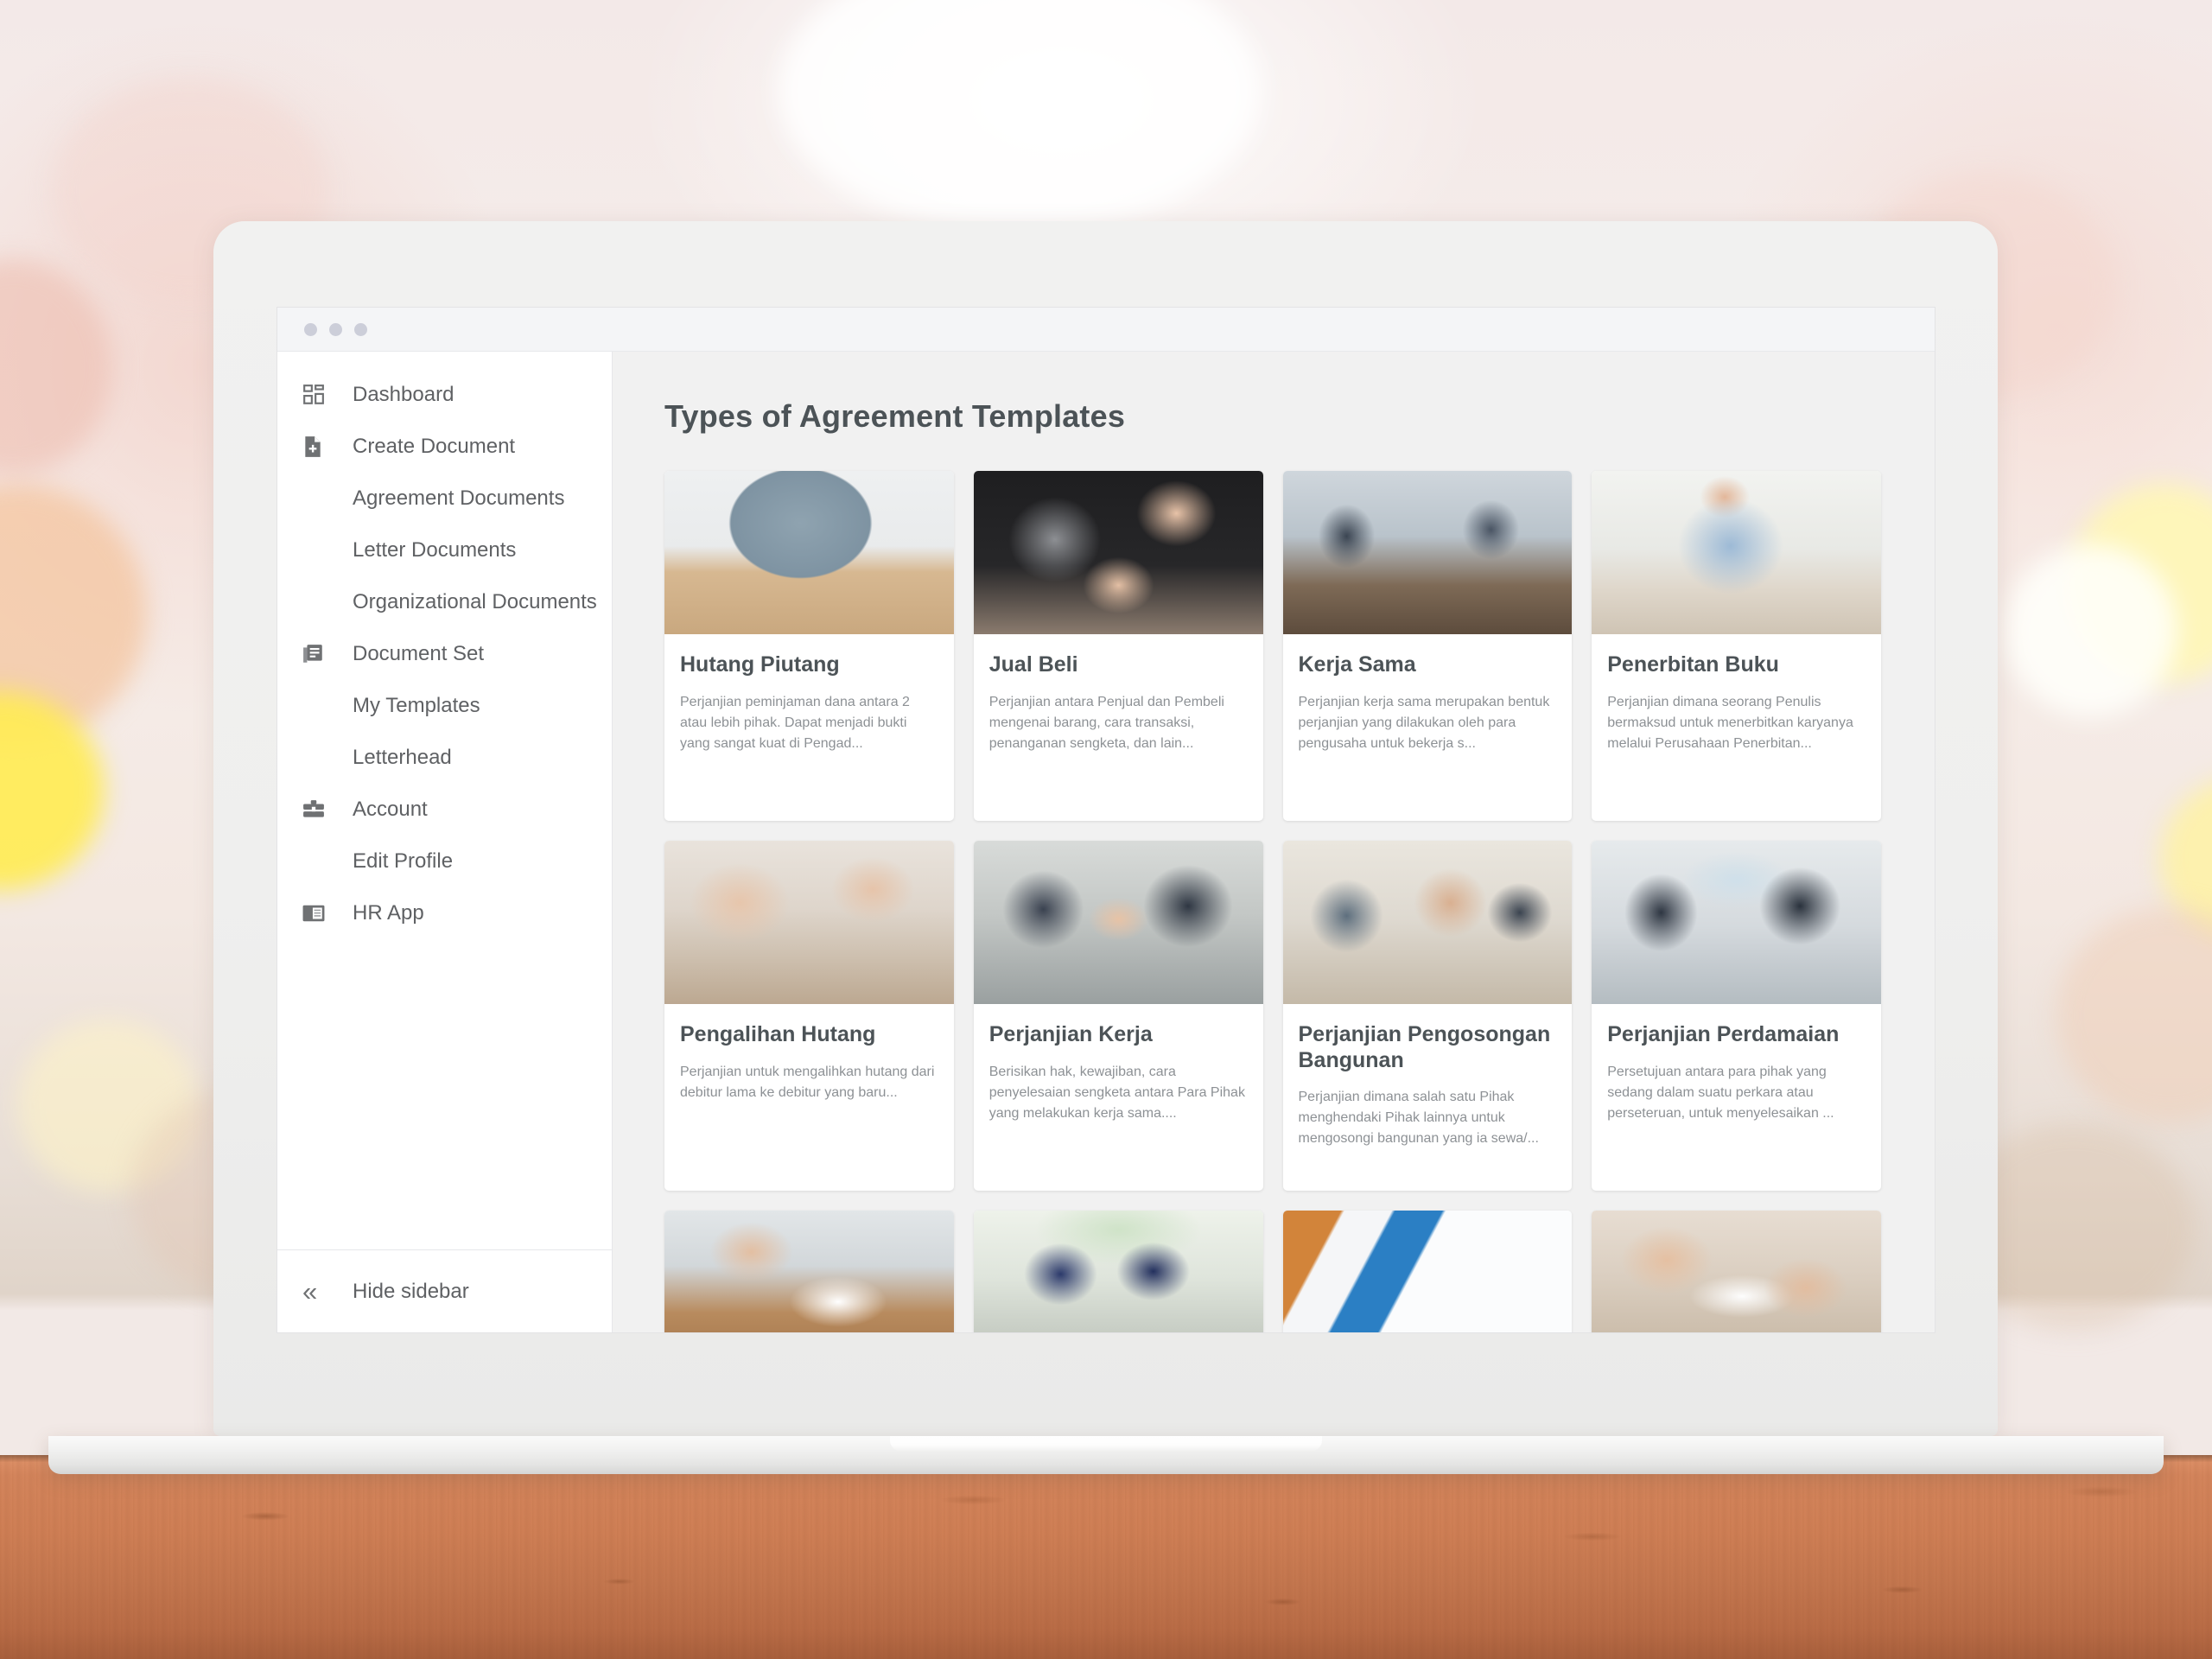  Describe the element at coordinates (1106, 1443) in the screenshot. I see `laptop-base-notch` at that location.